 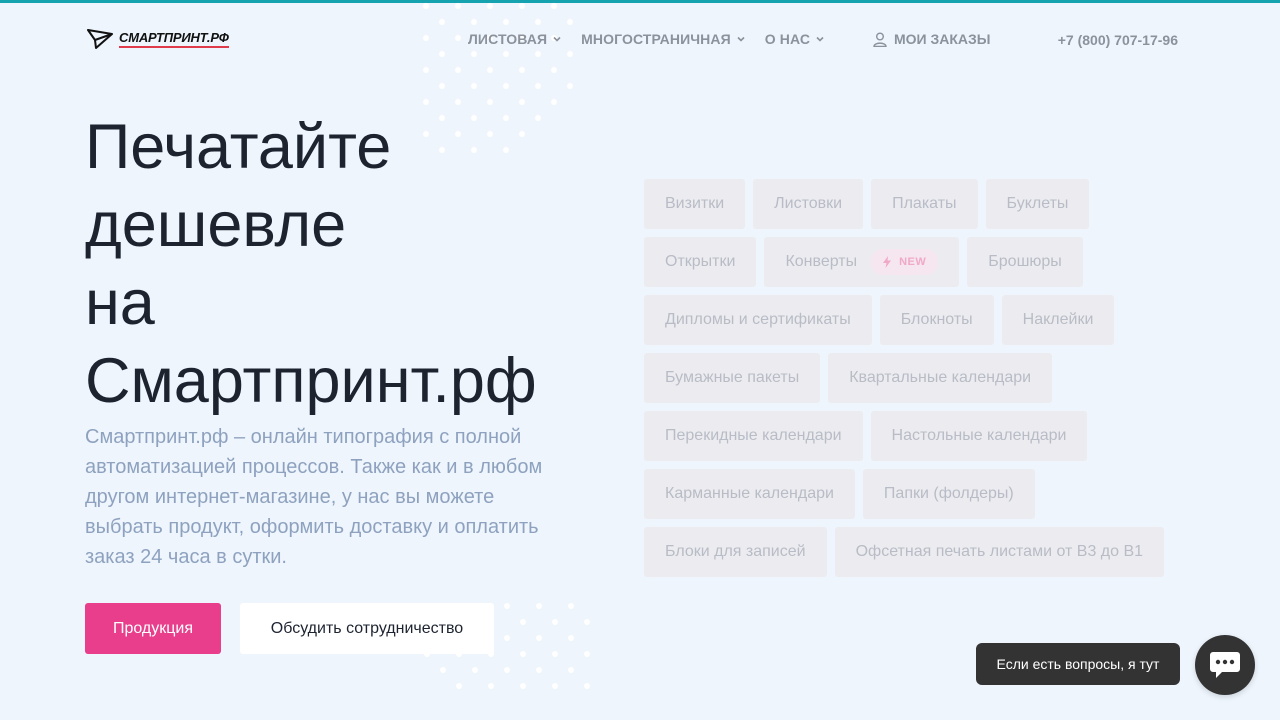 I want to click on tag-row: Открытки Конверты NEW Брошюры, so click(x=914, y=262).